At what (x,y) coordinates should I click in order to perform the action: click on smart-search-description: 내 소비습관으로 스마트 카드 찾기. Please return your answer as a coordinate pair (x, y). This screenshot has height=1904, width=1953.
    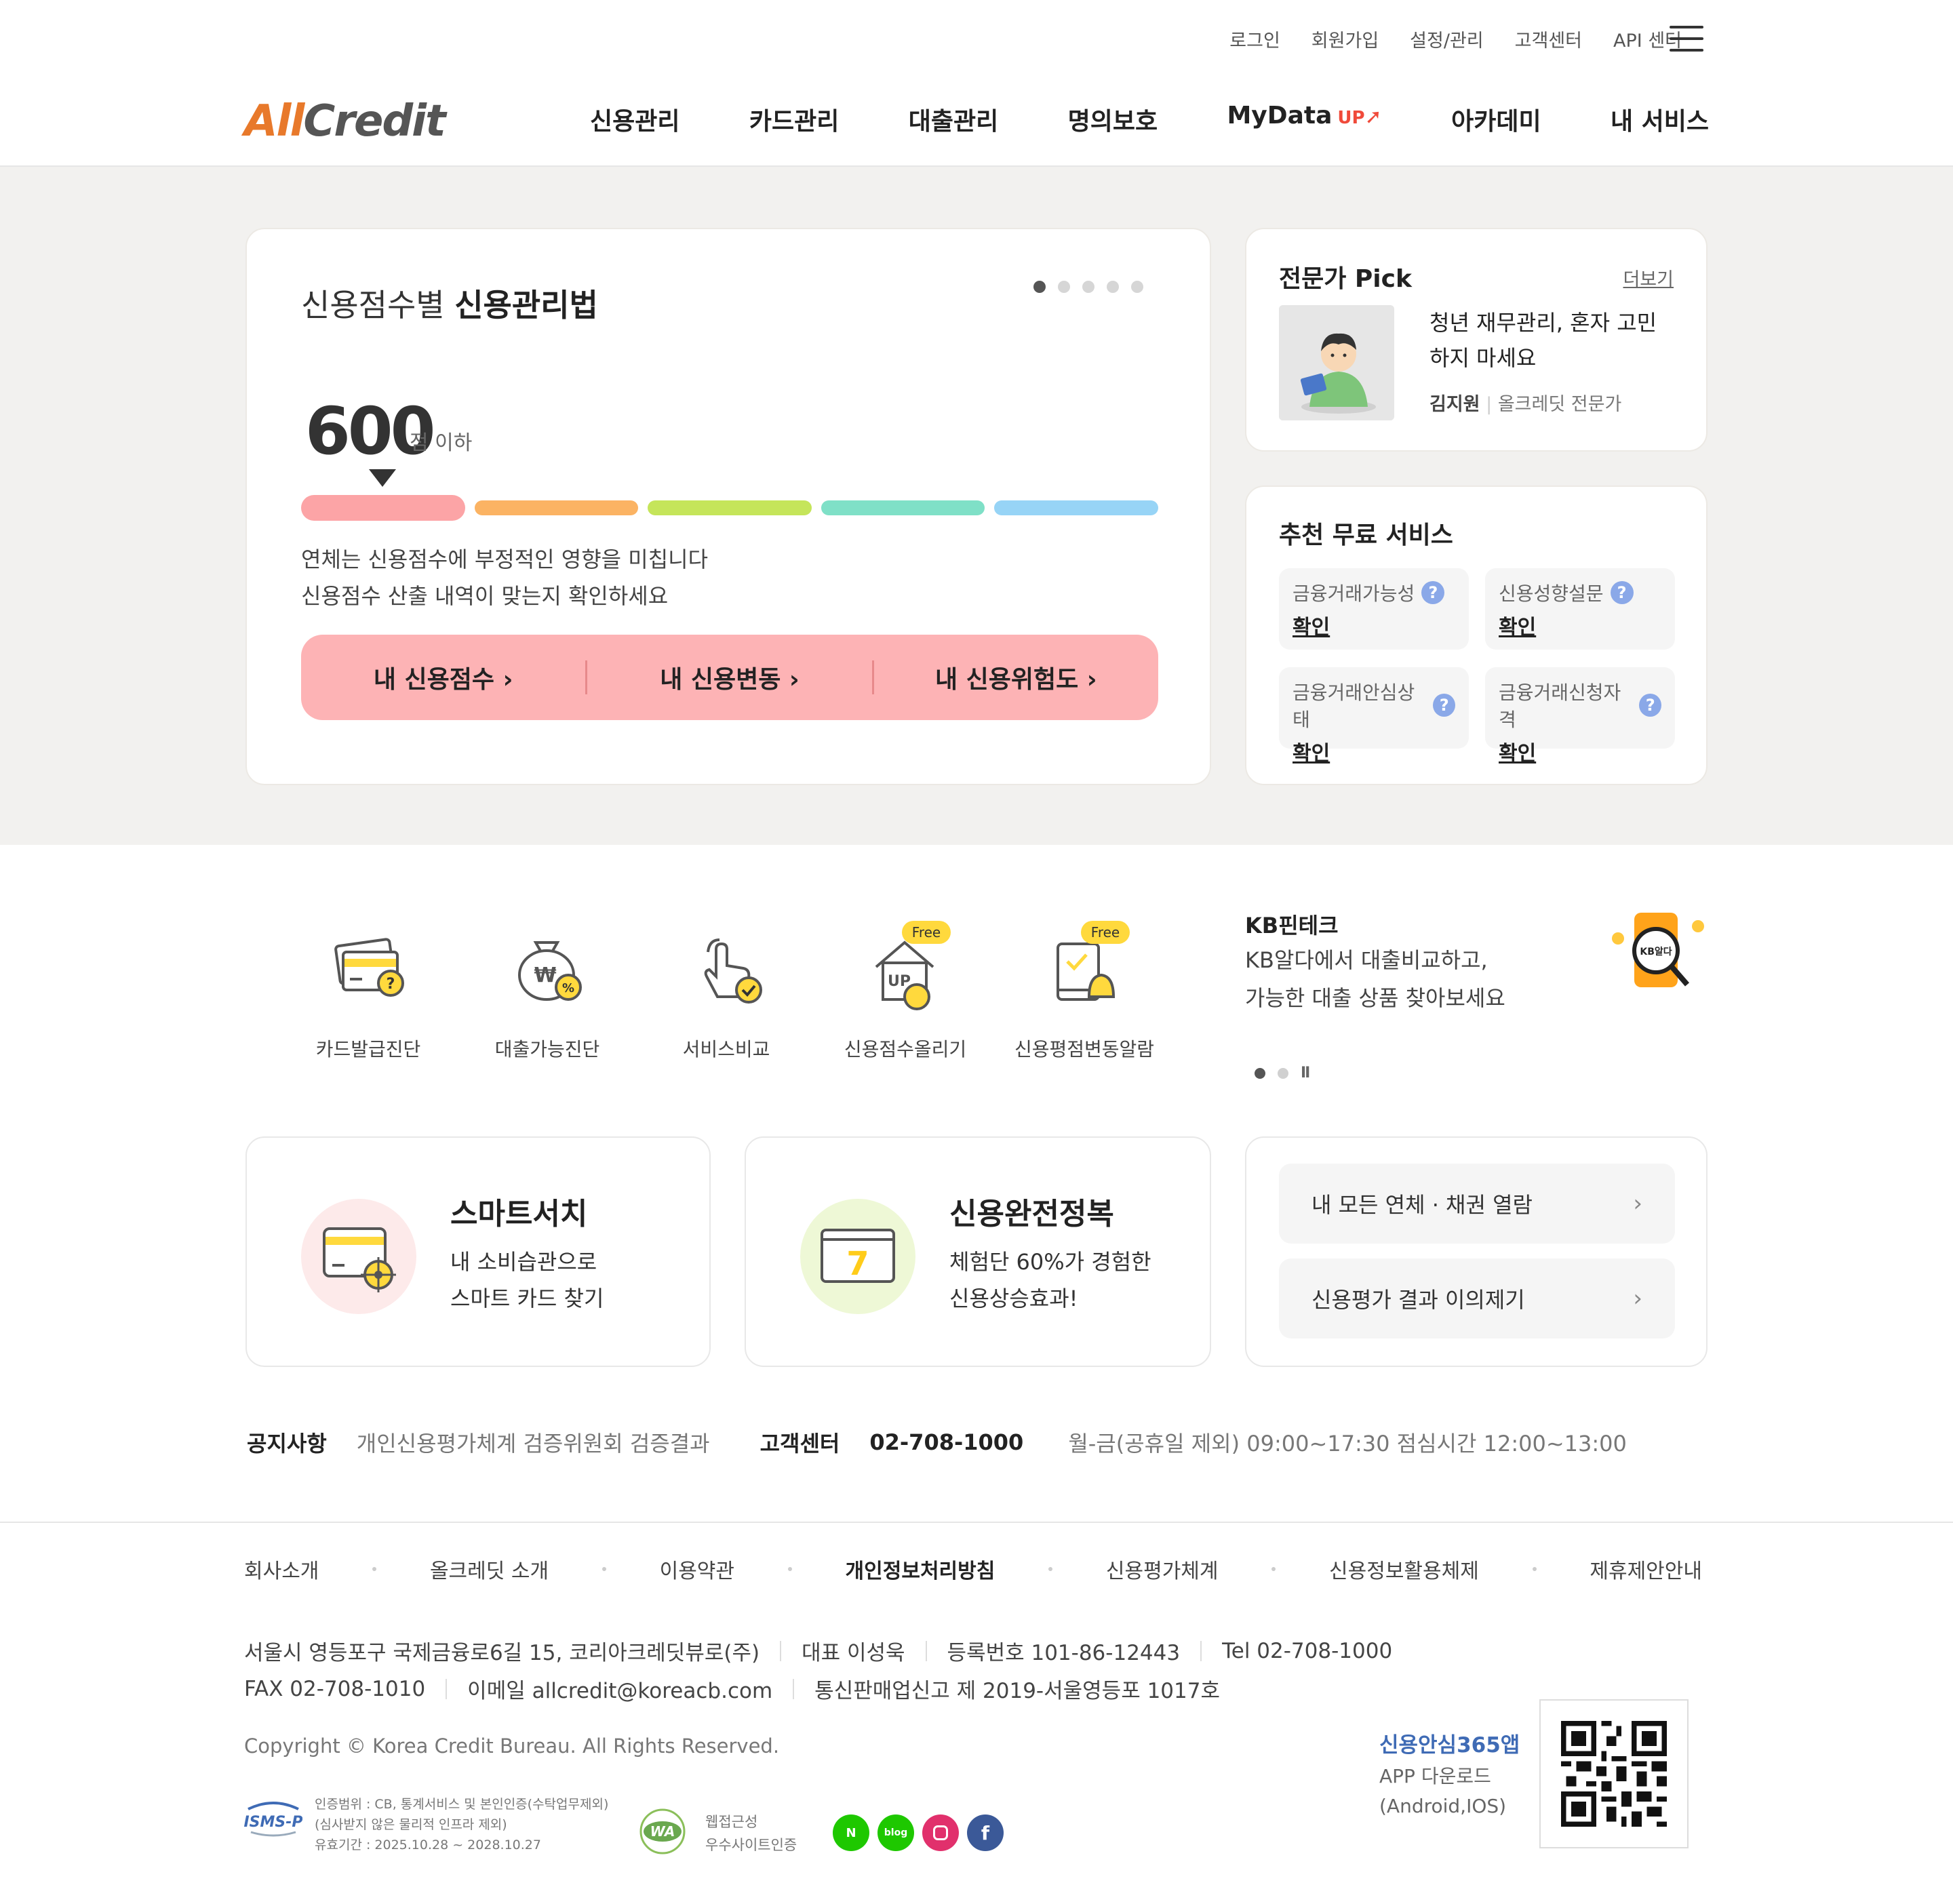
    Looking at the image, I should click on (527, 1280).